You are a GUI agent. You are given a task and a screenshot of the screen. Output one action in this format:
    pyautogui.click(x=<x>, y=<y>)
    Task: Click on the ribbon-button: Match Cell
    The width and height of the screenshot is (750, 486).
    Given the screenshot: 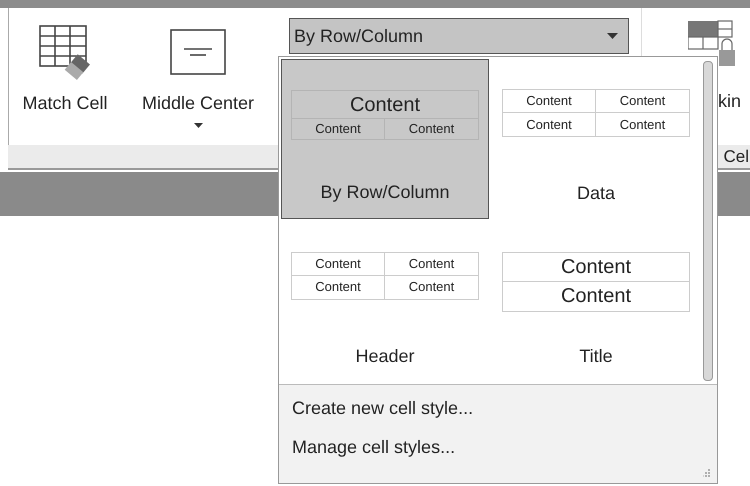 What is the action you would take?
    pyautogui.click(x=65, y=76)
    